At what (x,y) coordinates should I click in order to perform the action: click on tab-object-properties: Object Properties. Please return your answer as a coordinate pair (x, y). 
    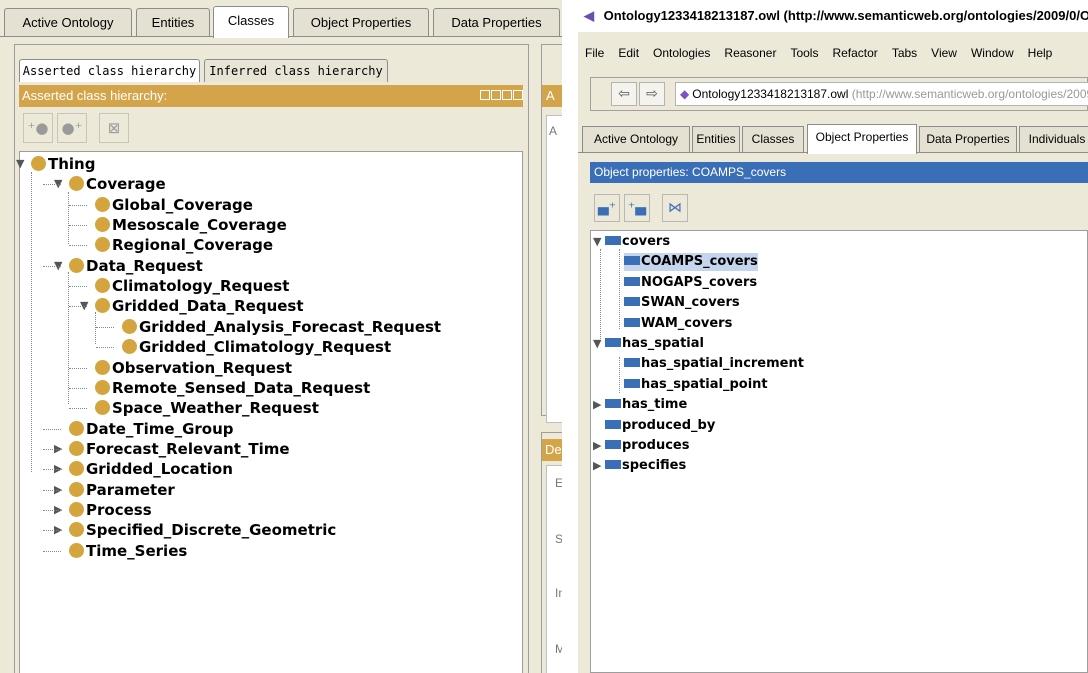
    Looking at the image, I should click on (361, 22).